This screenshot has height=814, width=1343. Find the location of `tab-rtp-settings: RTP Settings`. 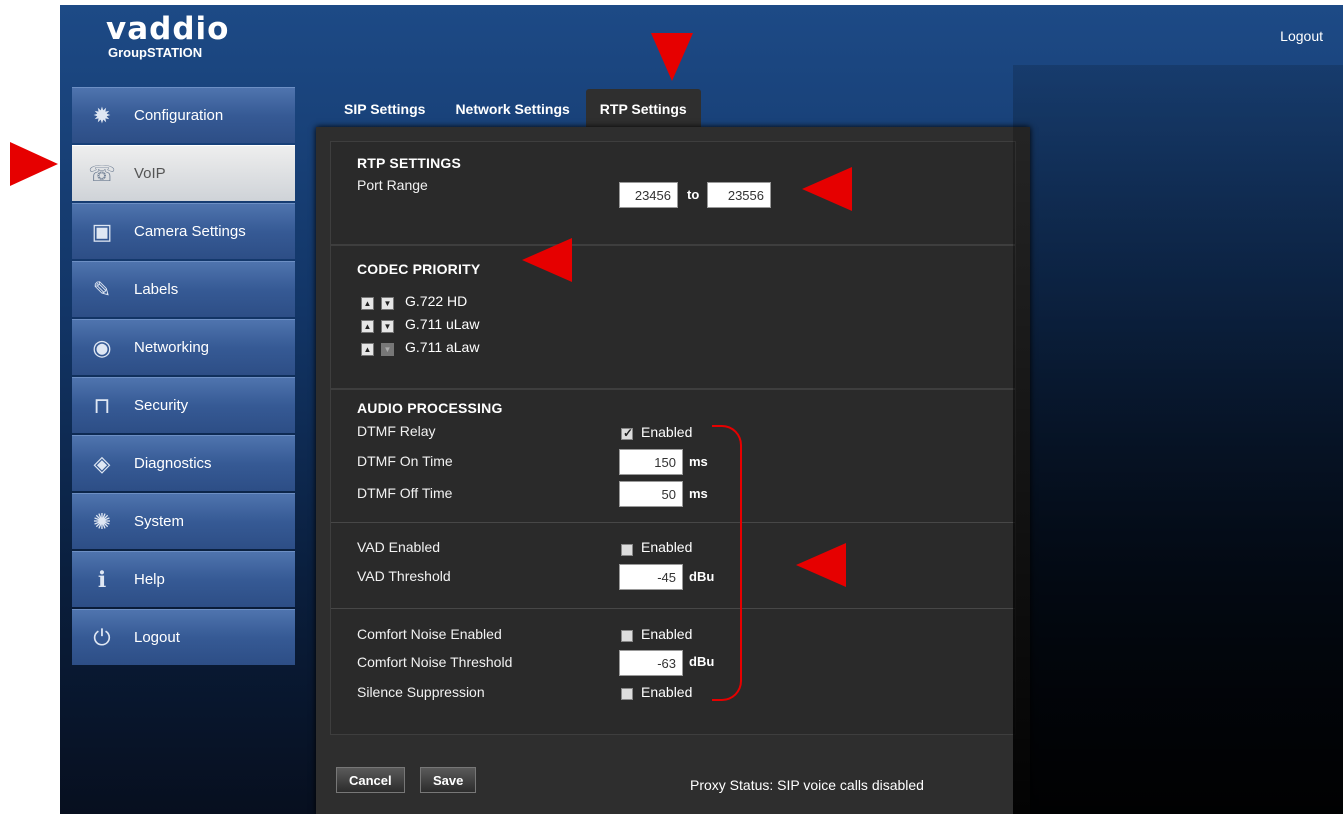

tab-rtp-settings: RTP Settings is located at coordinates (643, 109).